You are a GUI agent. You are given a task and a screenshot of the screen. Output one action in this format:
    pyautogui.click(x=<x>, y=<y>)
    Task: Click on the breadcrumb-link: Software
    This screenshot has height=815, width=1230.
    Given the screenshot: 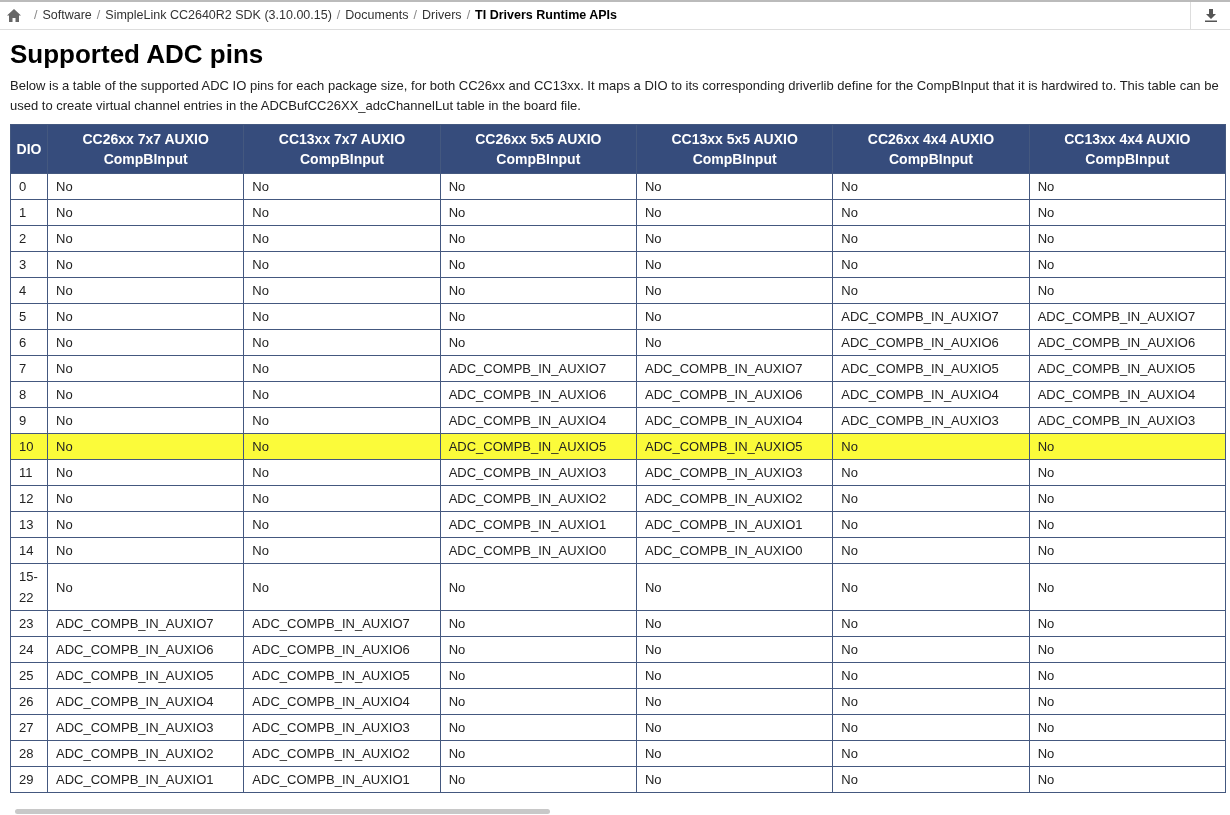 What is the action you would take?
    pyautogui.click(x=67, y=15)
    